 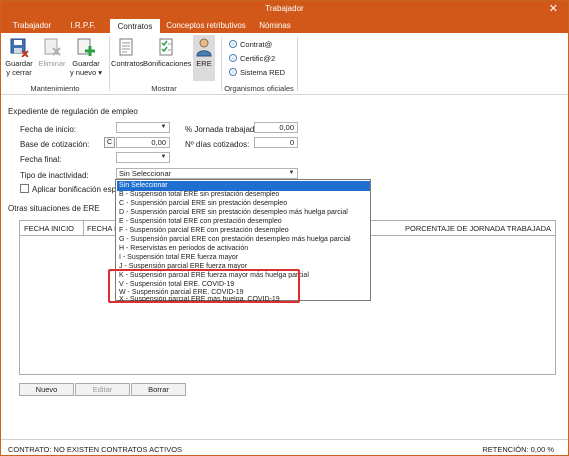 I want to click on covid-options-highlight, so click(x=204, y=286).